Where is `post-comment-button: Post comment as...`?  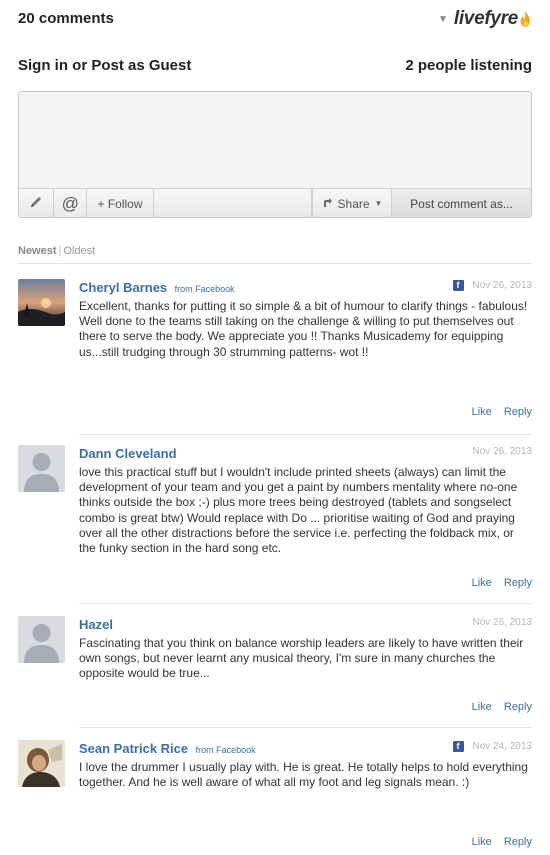 post-comment-button: Post comment as... is located at coordinates (461, 203).